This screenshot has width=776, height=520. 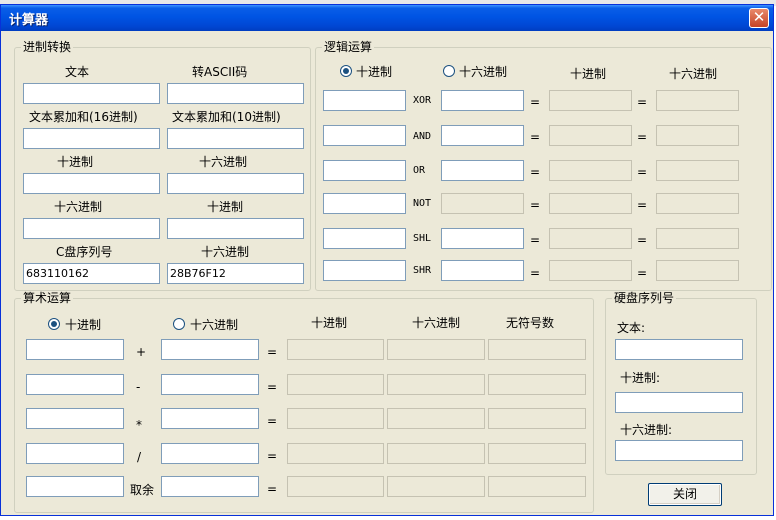 What do you see at coordinates (179, 324) in the screenshot?
I see `arith-radio-hex` at bounding box center [179, 324].